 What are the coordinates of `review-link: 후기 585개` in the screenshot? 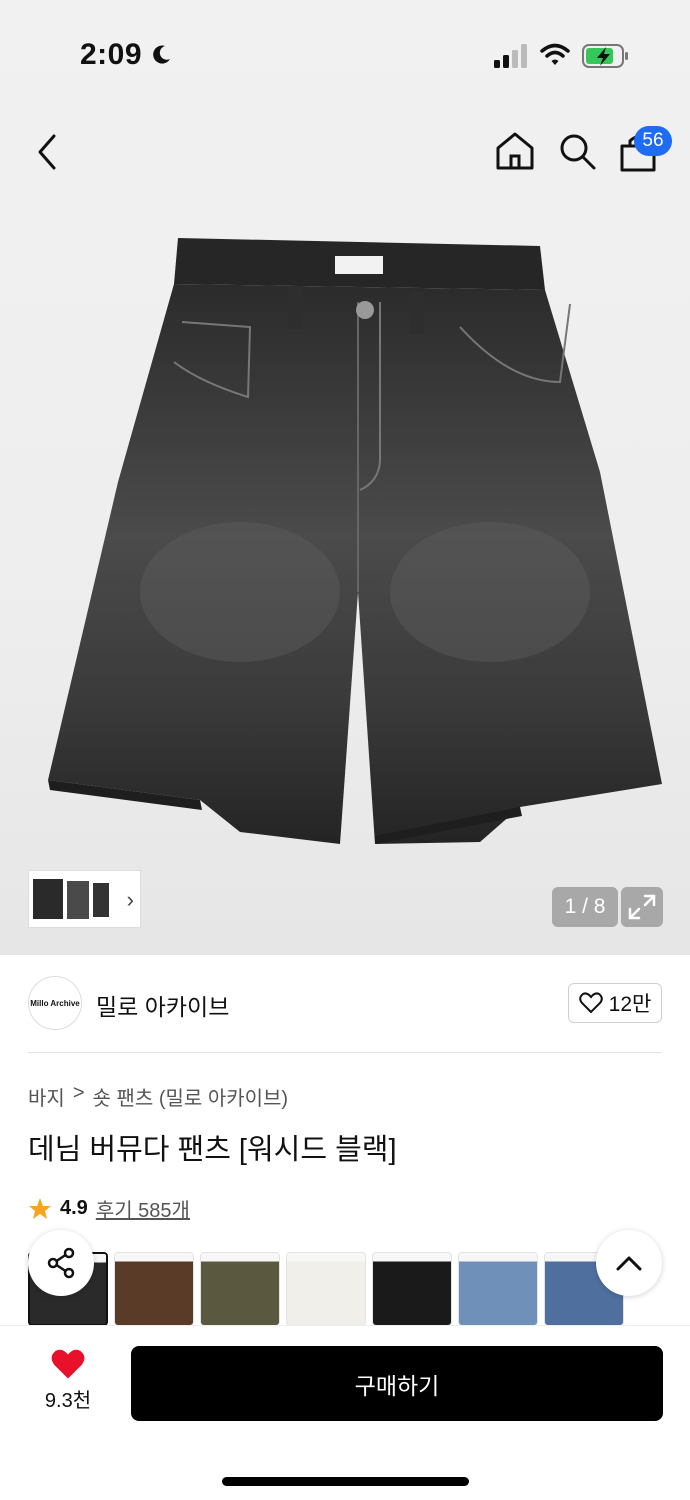 It's located at (143, 1208).